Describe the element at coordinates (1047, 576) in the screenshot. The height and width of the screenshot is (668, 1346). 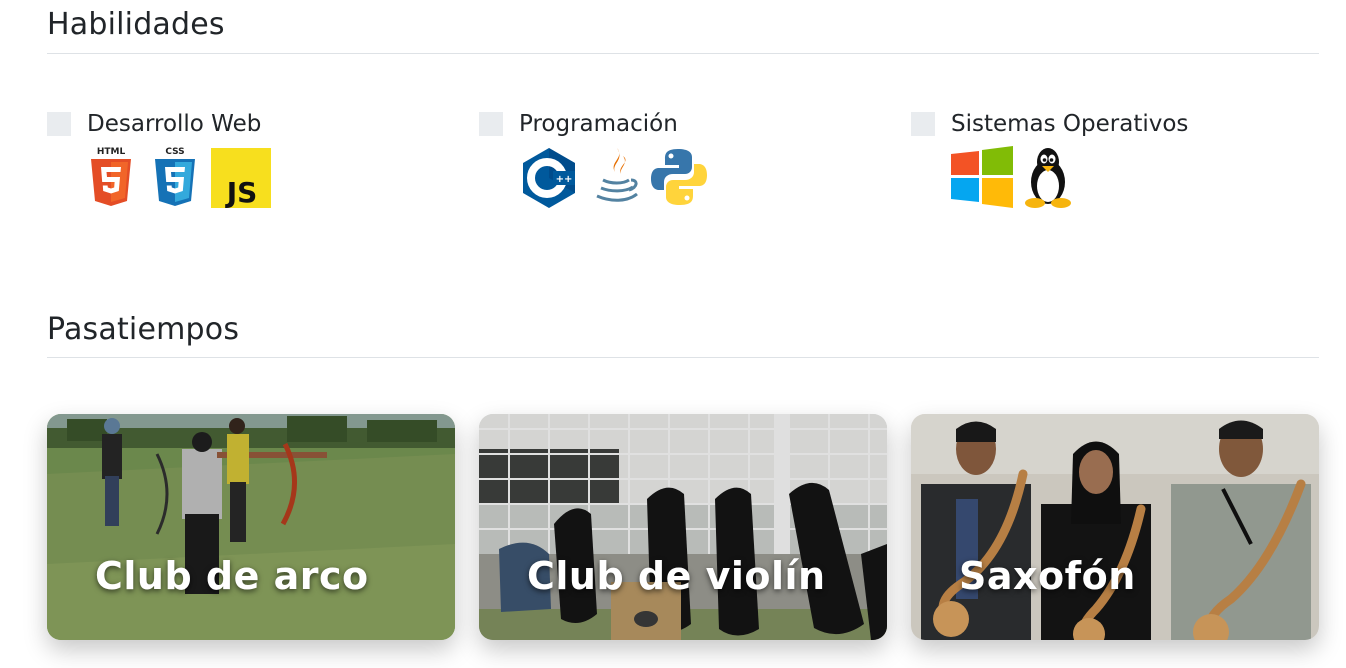
I see `hobby-card-title: Saxofón` at that location.